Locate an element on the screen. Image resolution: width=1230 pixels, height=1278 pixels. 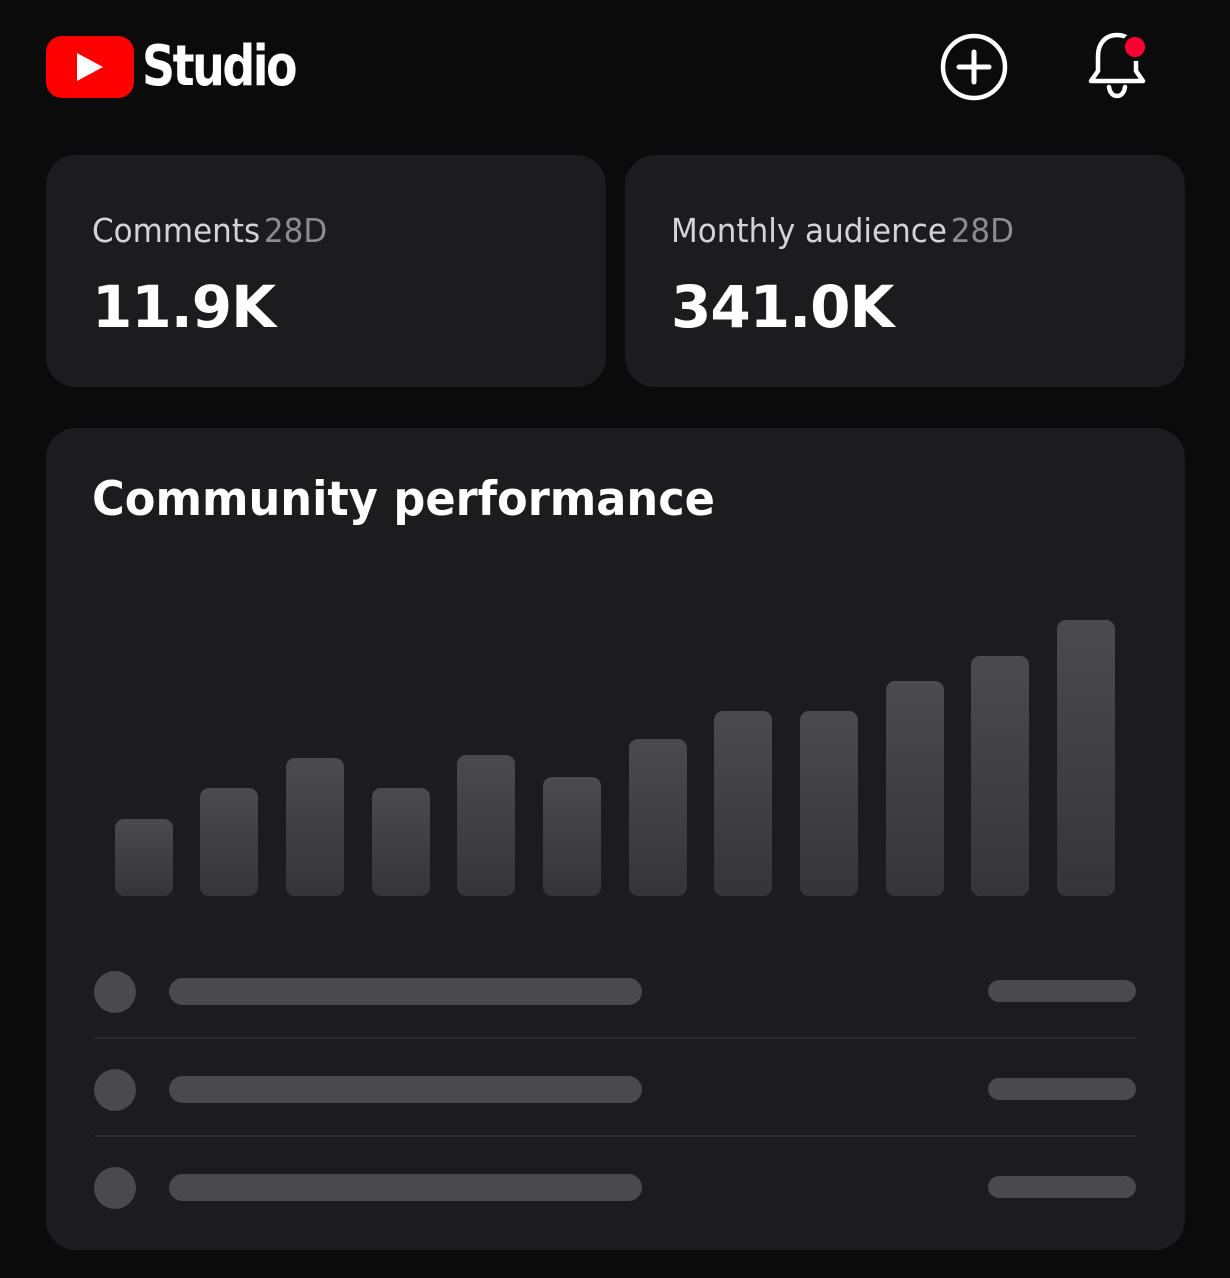
monthly-audience-card: Monthly audience 28D 341.0K is located at coordinates (905, 271).